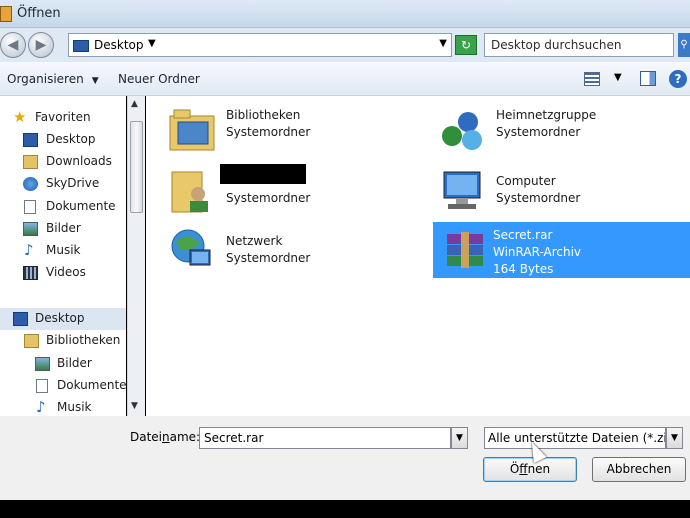 The width and height of the screenshot is (690, 518). What do you see at coordinates (30, 184) in the screenshot?
I see `skydrive-icon` at bounding box center [30, 184].